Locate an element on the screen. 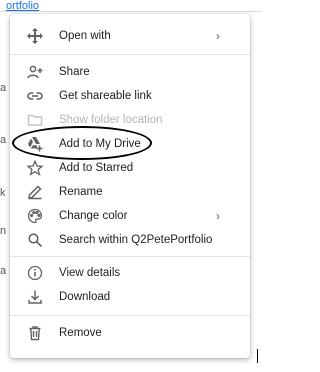 Image resolution: width=320 pixels, height=372 pixels. link-icon is located at coordinates (35, 96).